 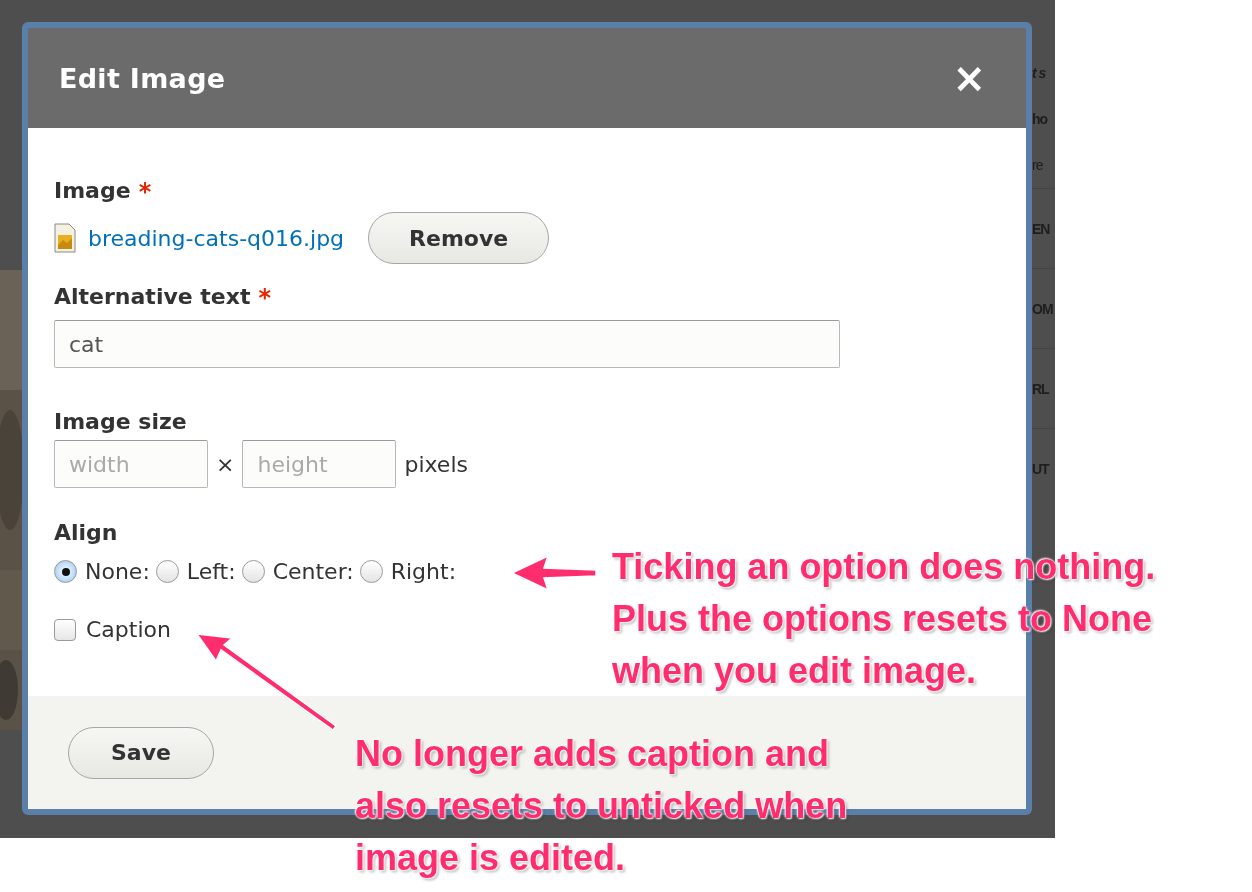 What do you see at coordinates (211, 571) in the screenshot?
I see `radio-label: Left:` at bounding box center [211, 571].